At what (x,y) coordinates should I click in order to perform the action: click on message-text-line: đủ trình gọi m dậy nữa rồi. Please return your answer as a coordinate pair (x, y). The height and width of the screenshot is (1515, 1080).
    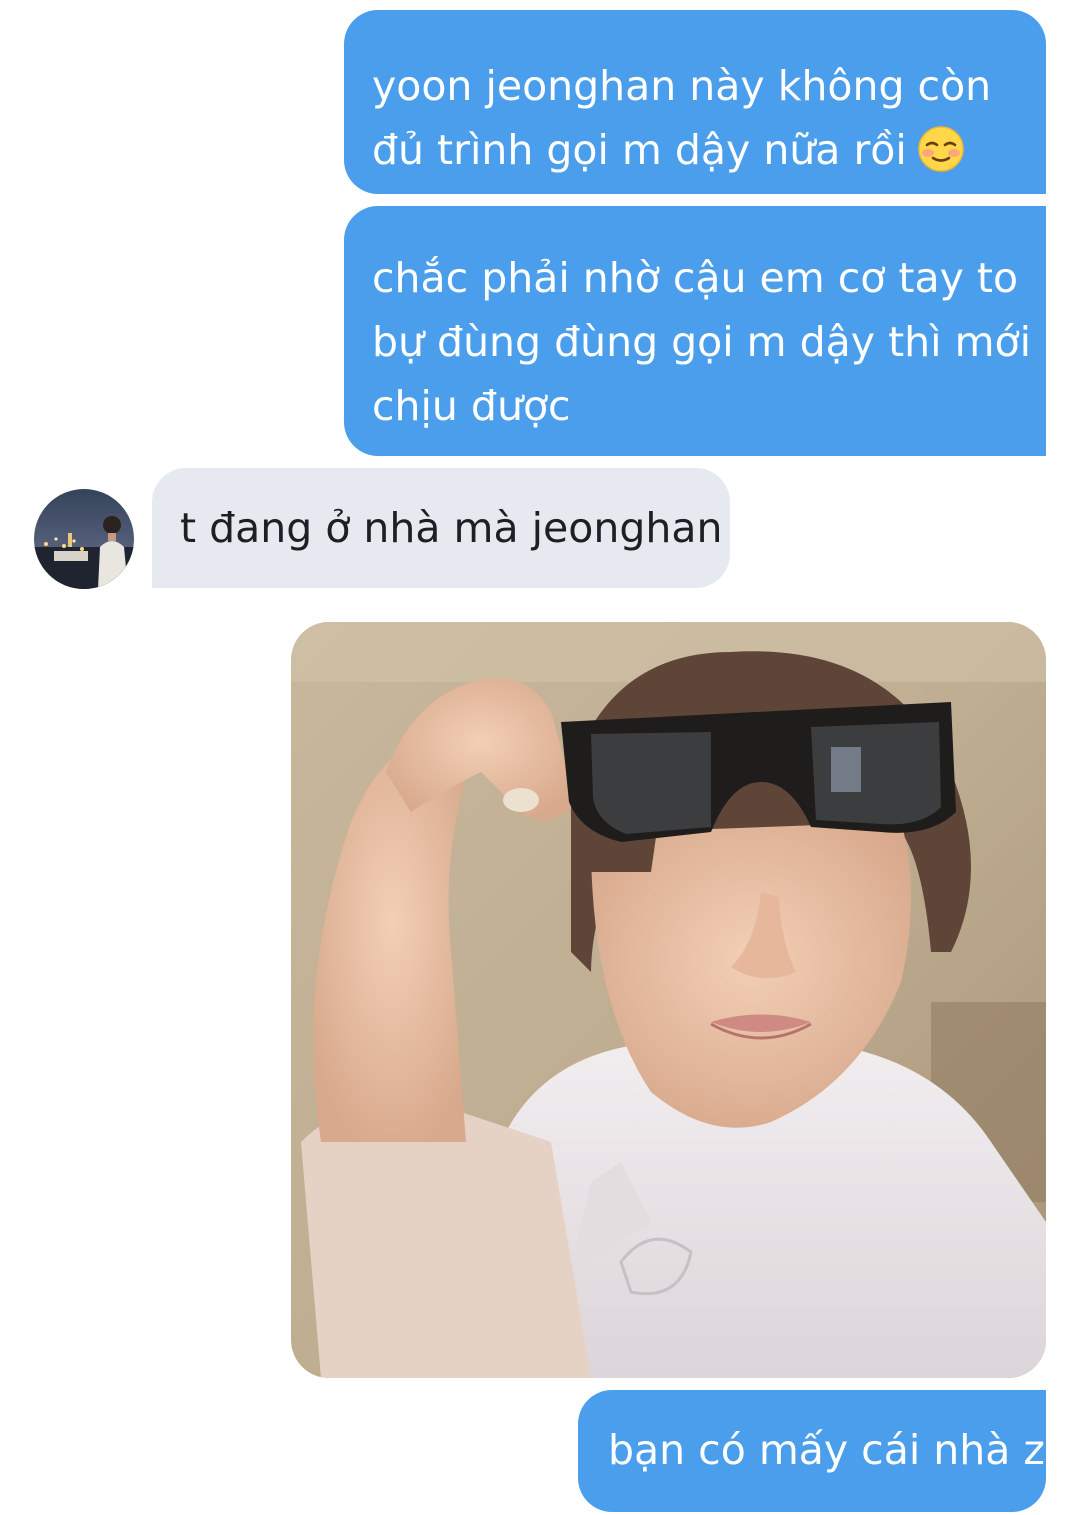
    Looking at the image, I should click on (695, 150).